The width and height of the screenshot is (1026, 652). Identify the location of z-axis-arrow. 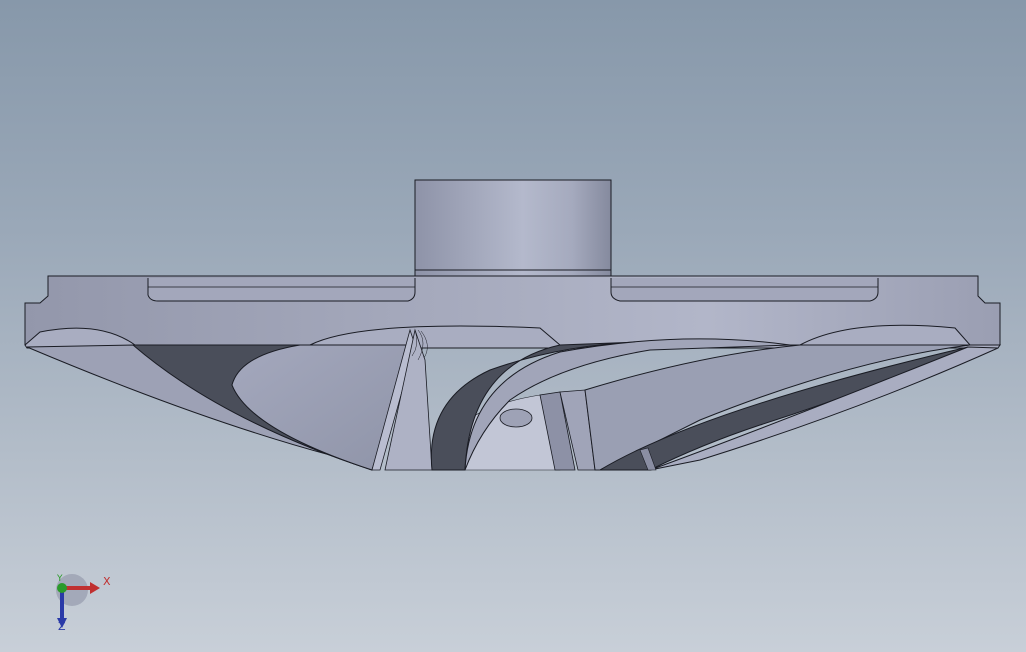
(62, 605).